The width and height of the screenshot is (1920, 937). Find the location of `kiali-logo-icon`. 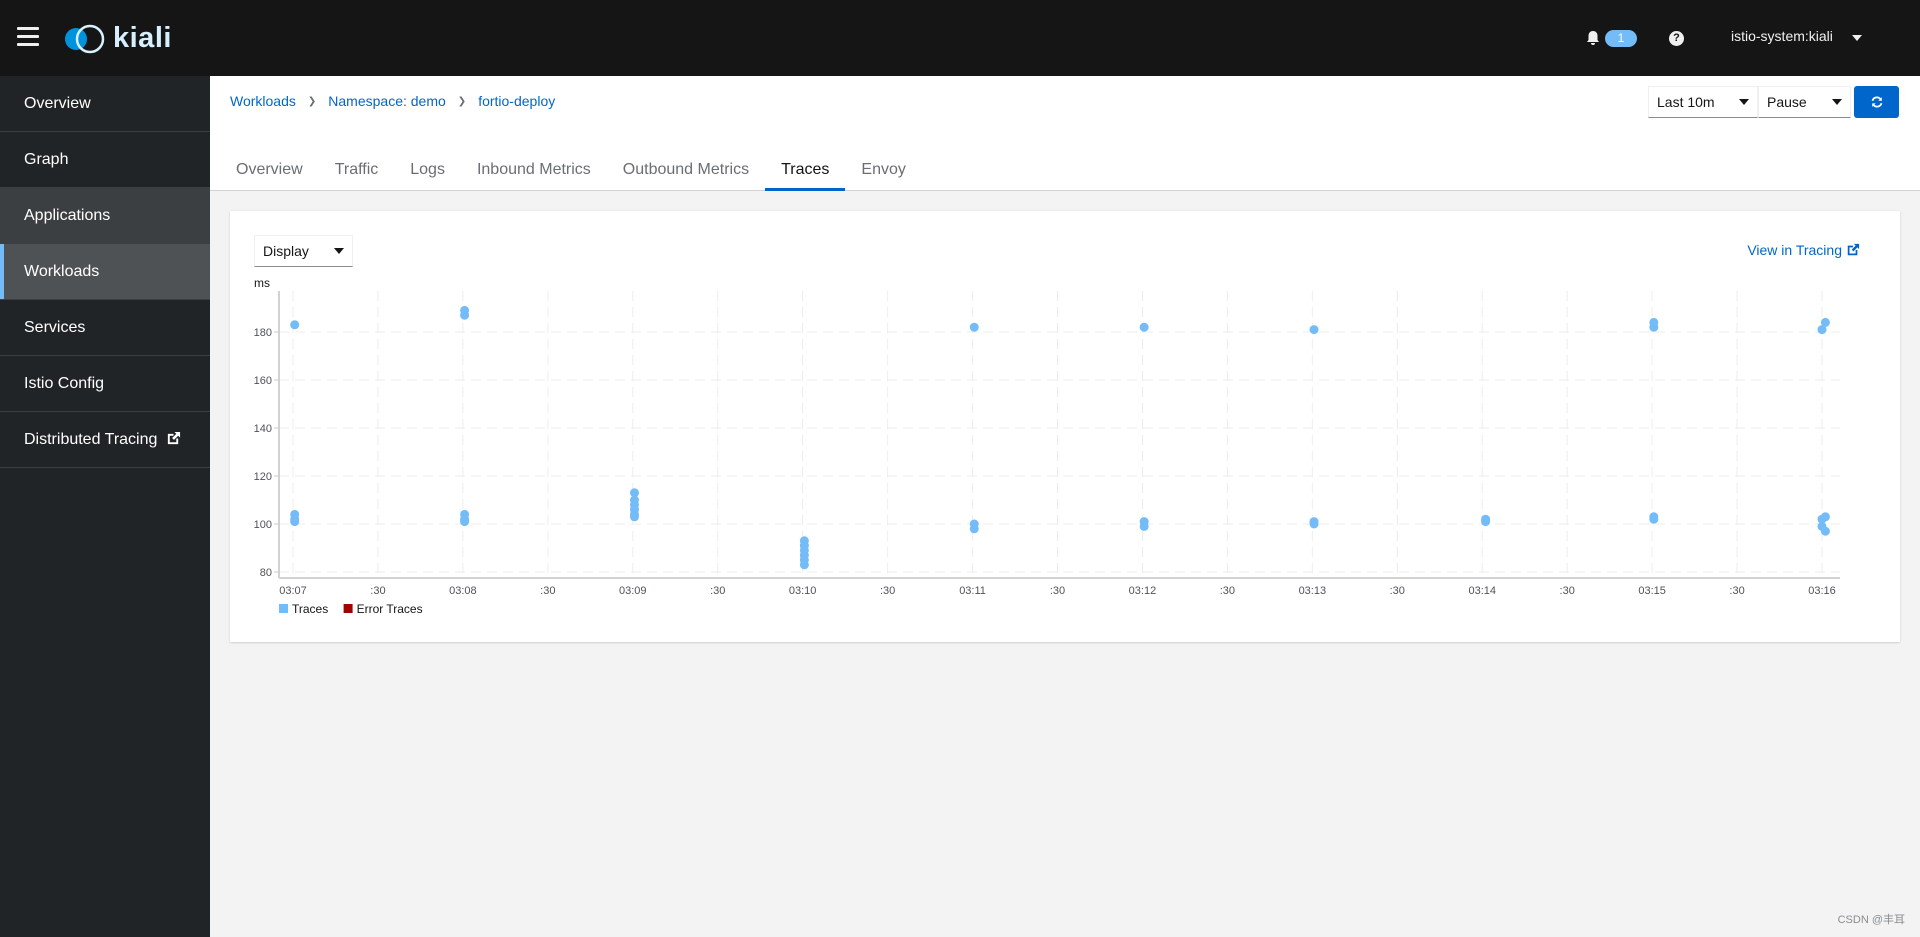

kiali-logo-icon is located at coordinates (85, 38).